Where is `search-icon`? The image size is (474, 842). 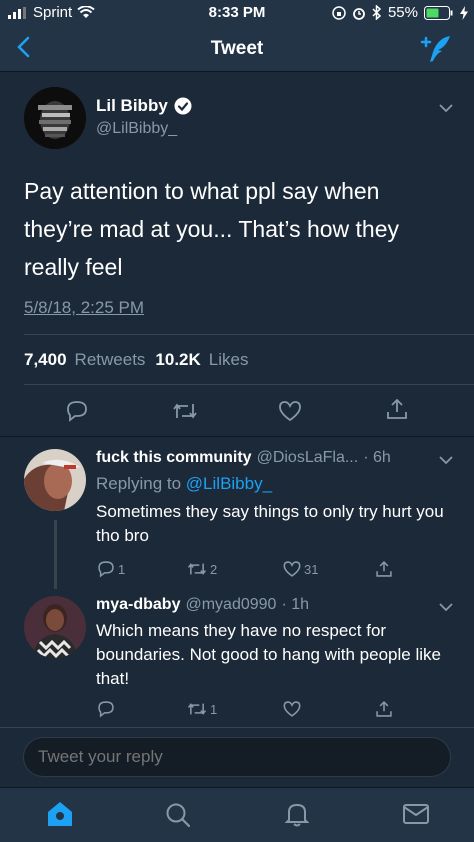 search-icon is located at coordinates (178, 815).